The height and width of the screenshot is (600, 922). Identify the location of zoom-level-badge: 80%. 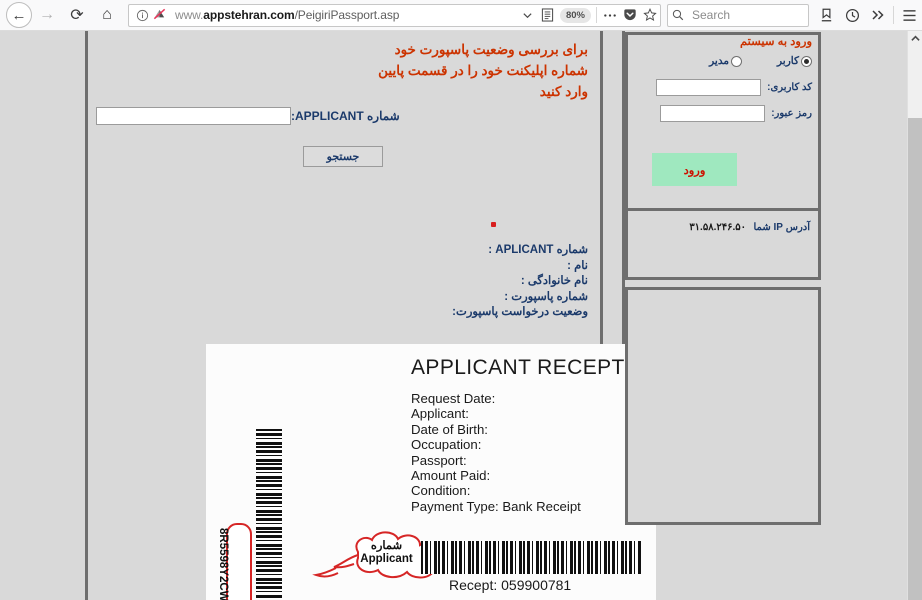
(575, 15).